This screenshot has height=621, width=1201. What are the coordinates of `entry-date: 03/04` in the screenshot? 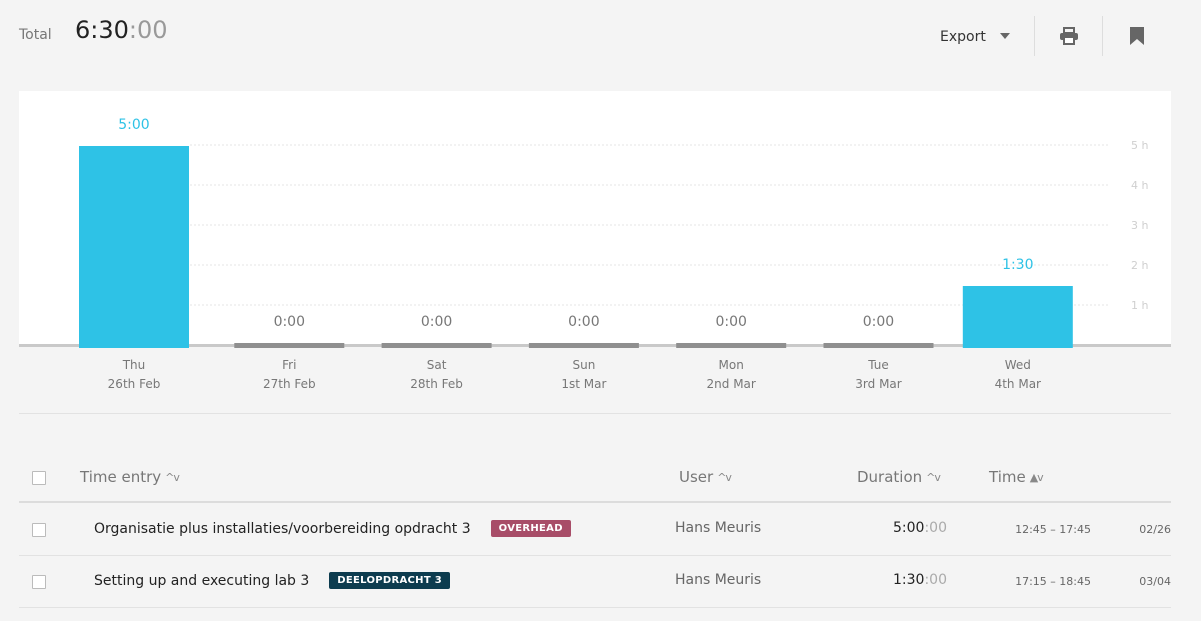 It's located at (1155, 581).